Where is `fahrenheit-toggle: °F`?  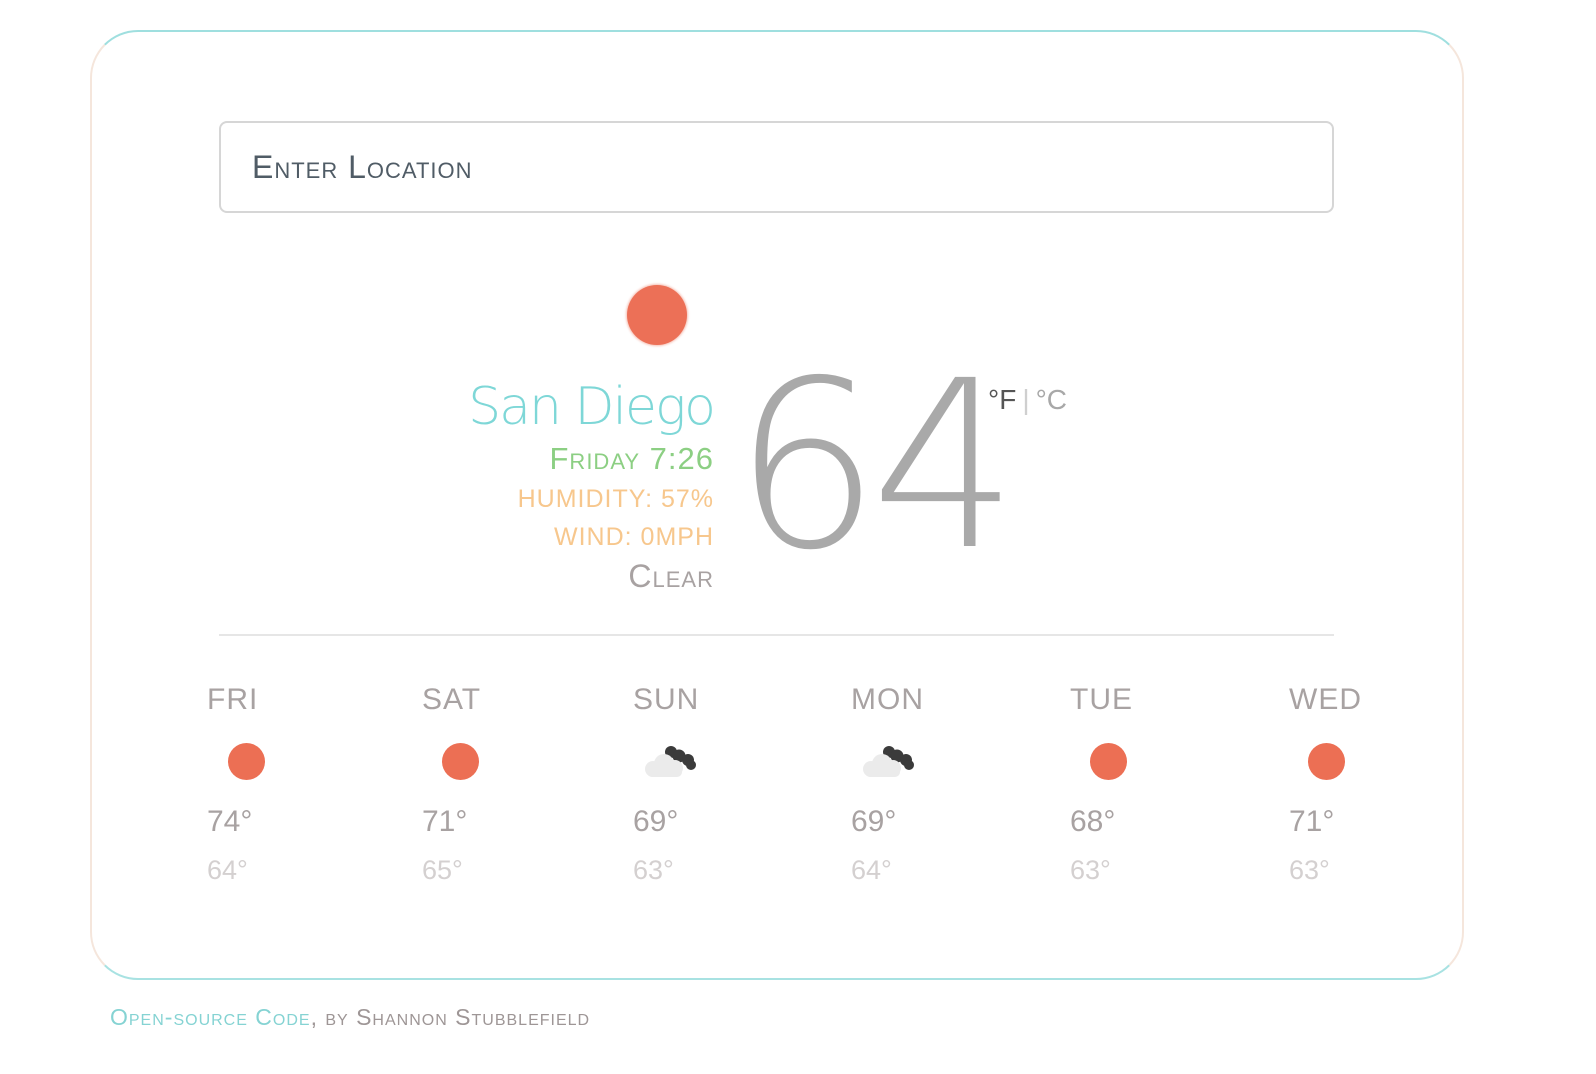
fahrenheit-toggle: °F is located at coordinates (1002, 399).